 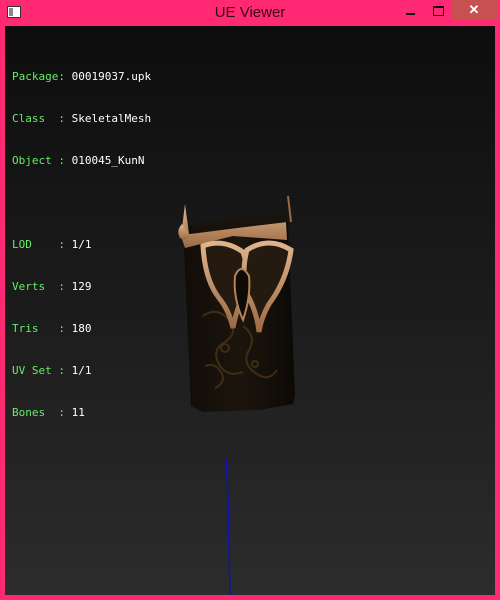 What do you see at coordinates (228, 526) in the screenshot?
I see `axis-line` at bounding box center [228, 526].